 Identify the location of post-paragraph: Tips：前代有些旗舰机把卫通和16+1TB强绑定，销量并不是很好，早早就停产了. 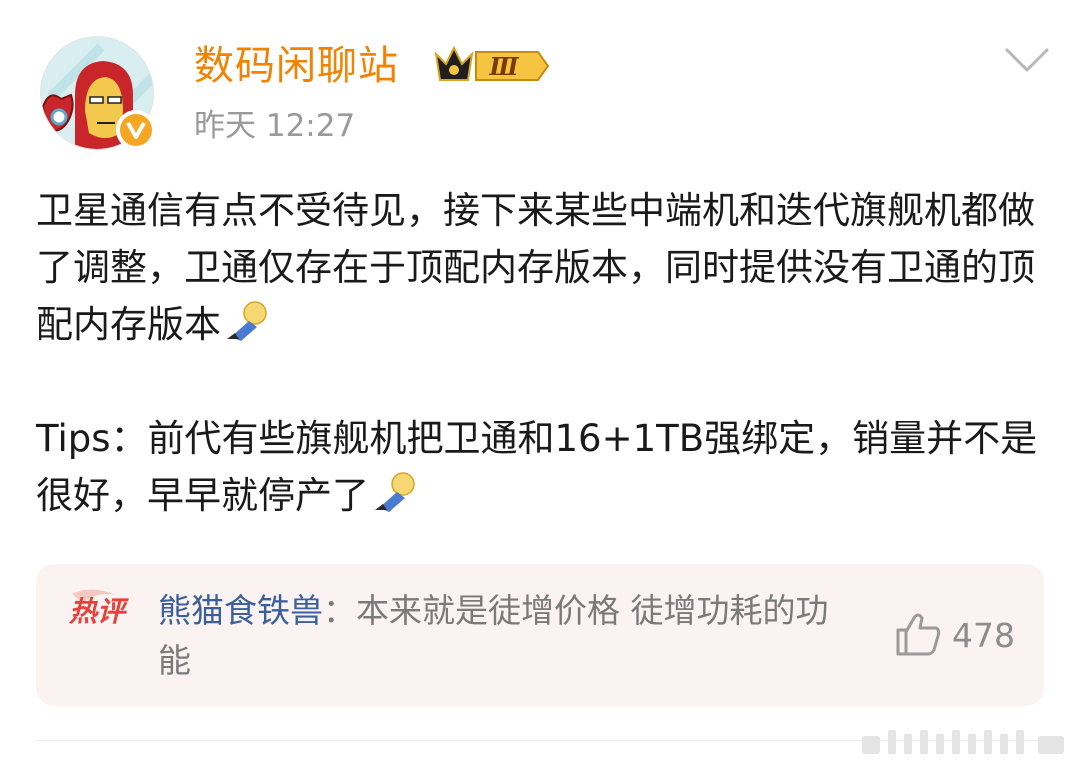
(537, 467).